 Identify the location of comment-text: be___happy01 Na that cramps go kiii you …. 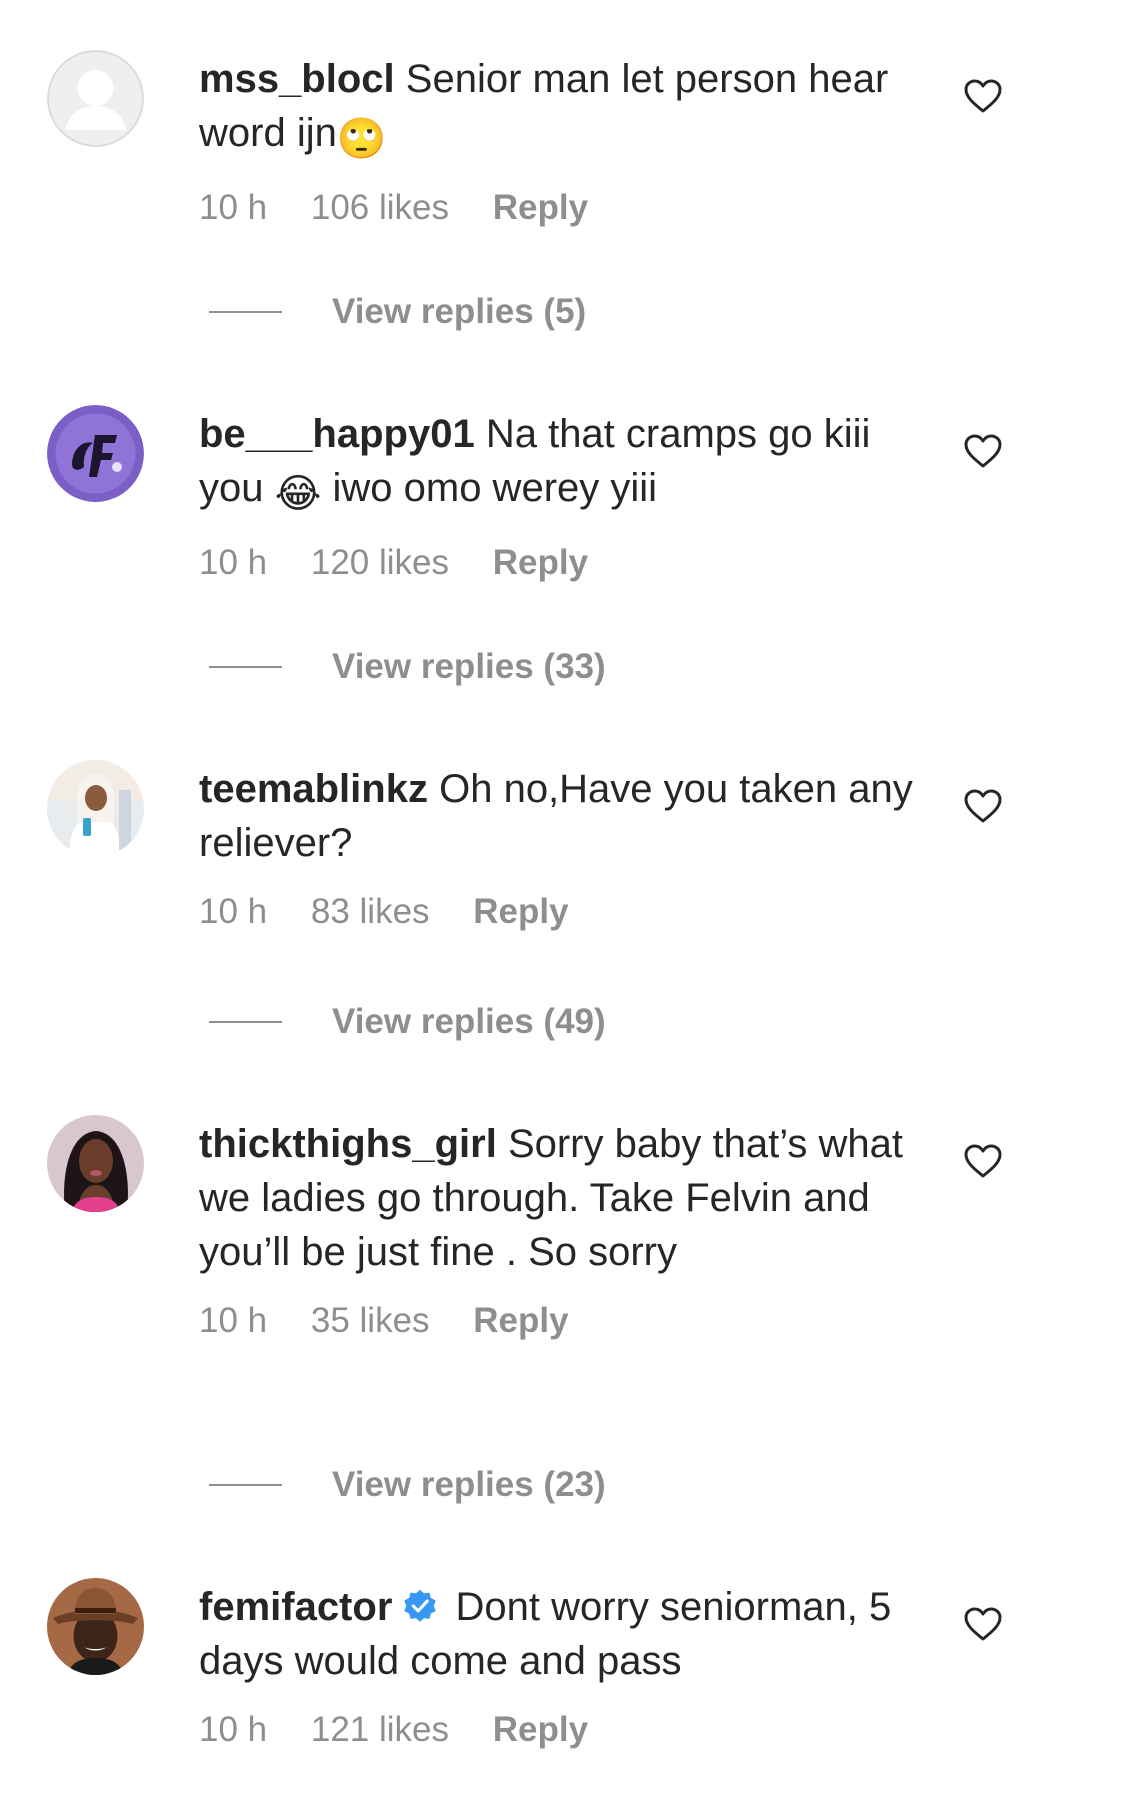
(564, 464).